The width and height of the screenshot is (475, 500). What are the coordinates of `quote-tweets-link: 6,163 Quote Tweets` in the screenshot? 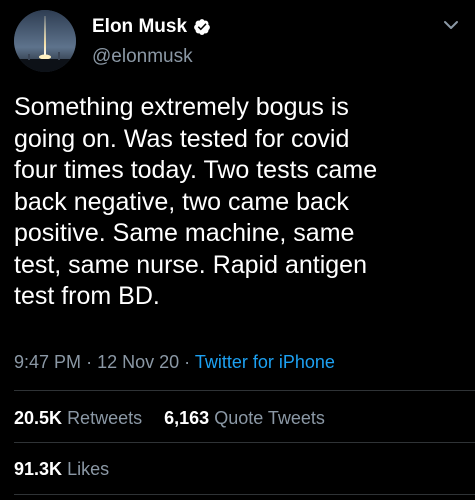 It's located at (244, 418).